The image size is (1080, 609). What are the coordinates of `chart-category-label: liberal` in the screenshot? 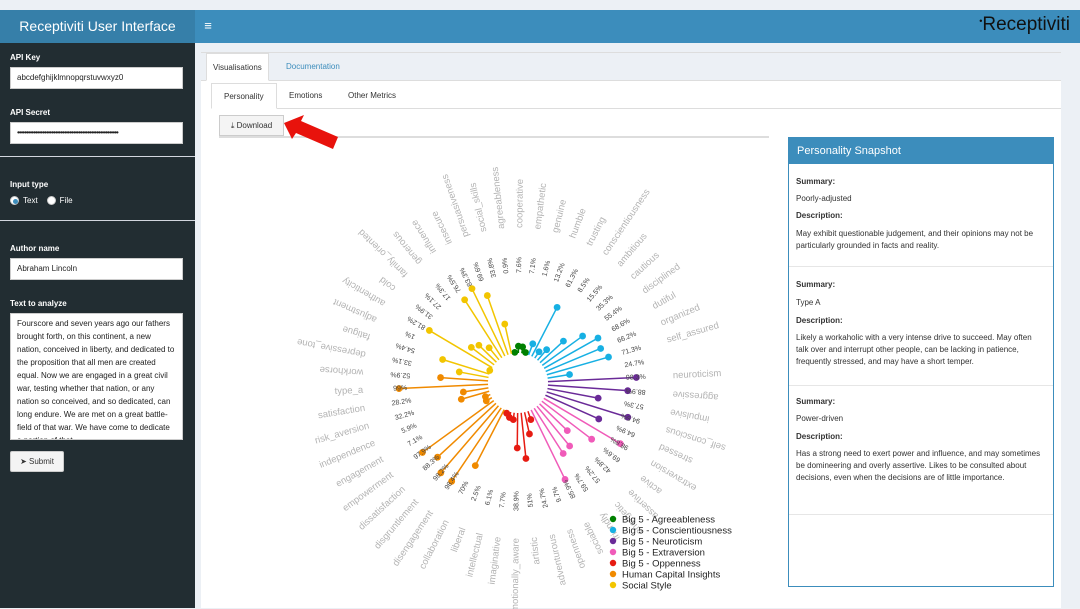 It's located at (458, 540).